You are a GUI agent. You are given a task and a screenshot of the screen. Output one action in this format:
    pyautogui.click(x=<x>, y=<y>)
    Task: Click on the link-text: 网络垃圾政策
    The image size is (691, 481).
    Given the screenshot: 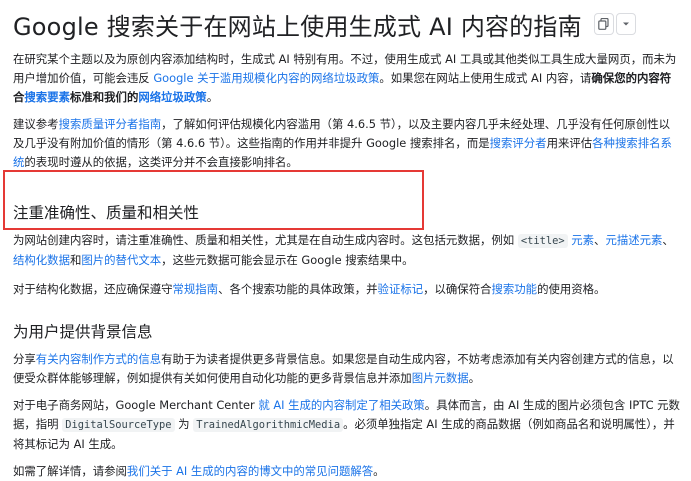 What is the action you would take?
    pyautogui.click(x=172, y=97)
    